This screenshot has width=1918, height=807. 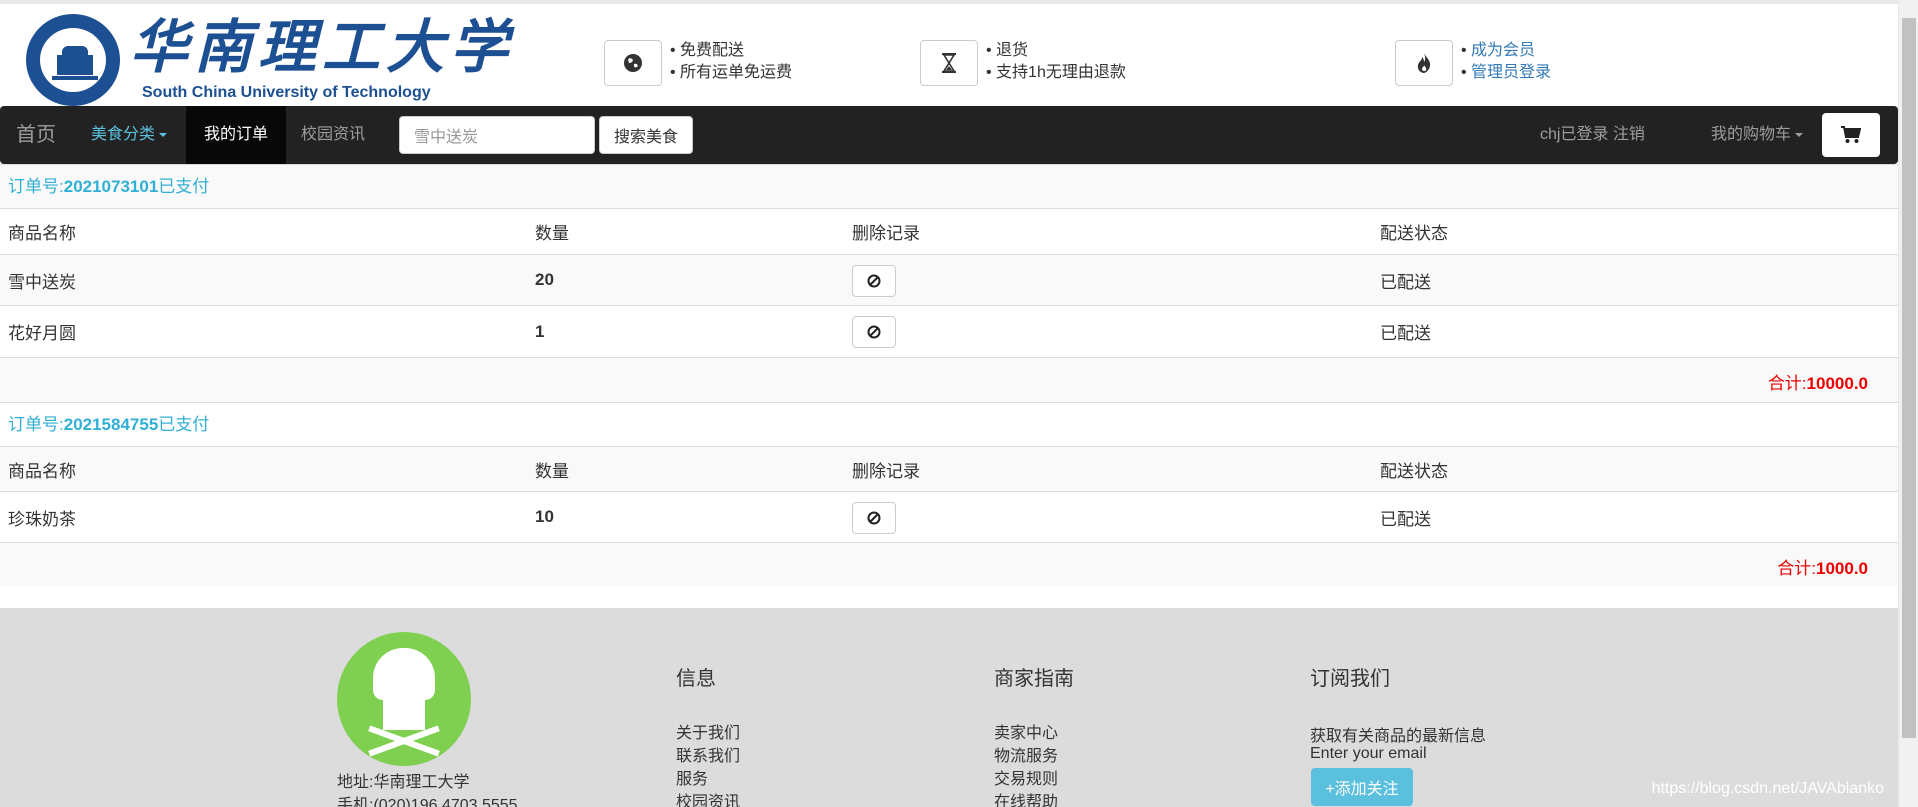 What do you see at coordinates (1026, 756) in the screenshot?
I see `footer-link: 物流服务` at bounding box center [1026, 756].